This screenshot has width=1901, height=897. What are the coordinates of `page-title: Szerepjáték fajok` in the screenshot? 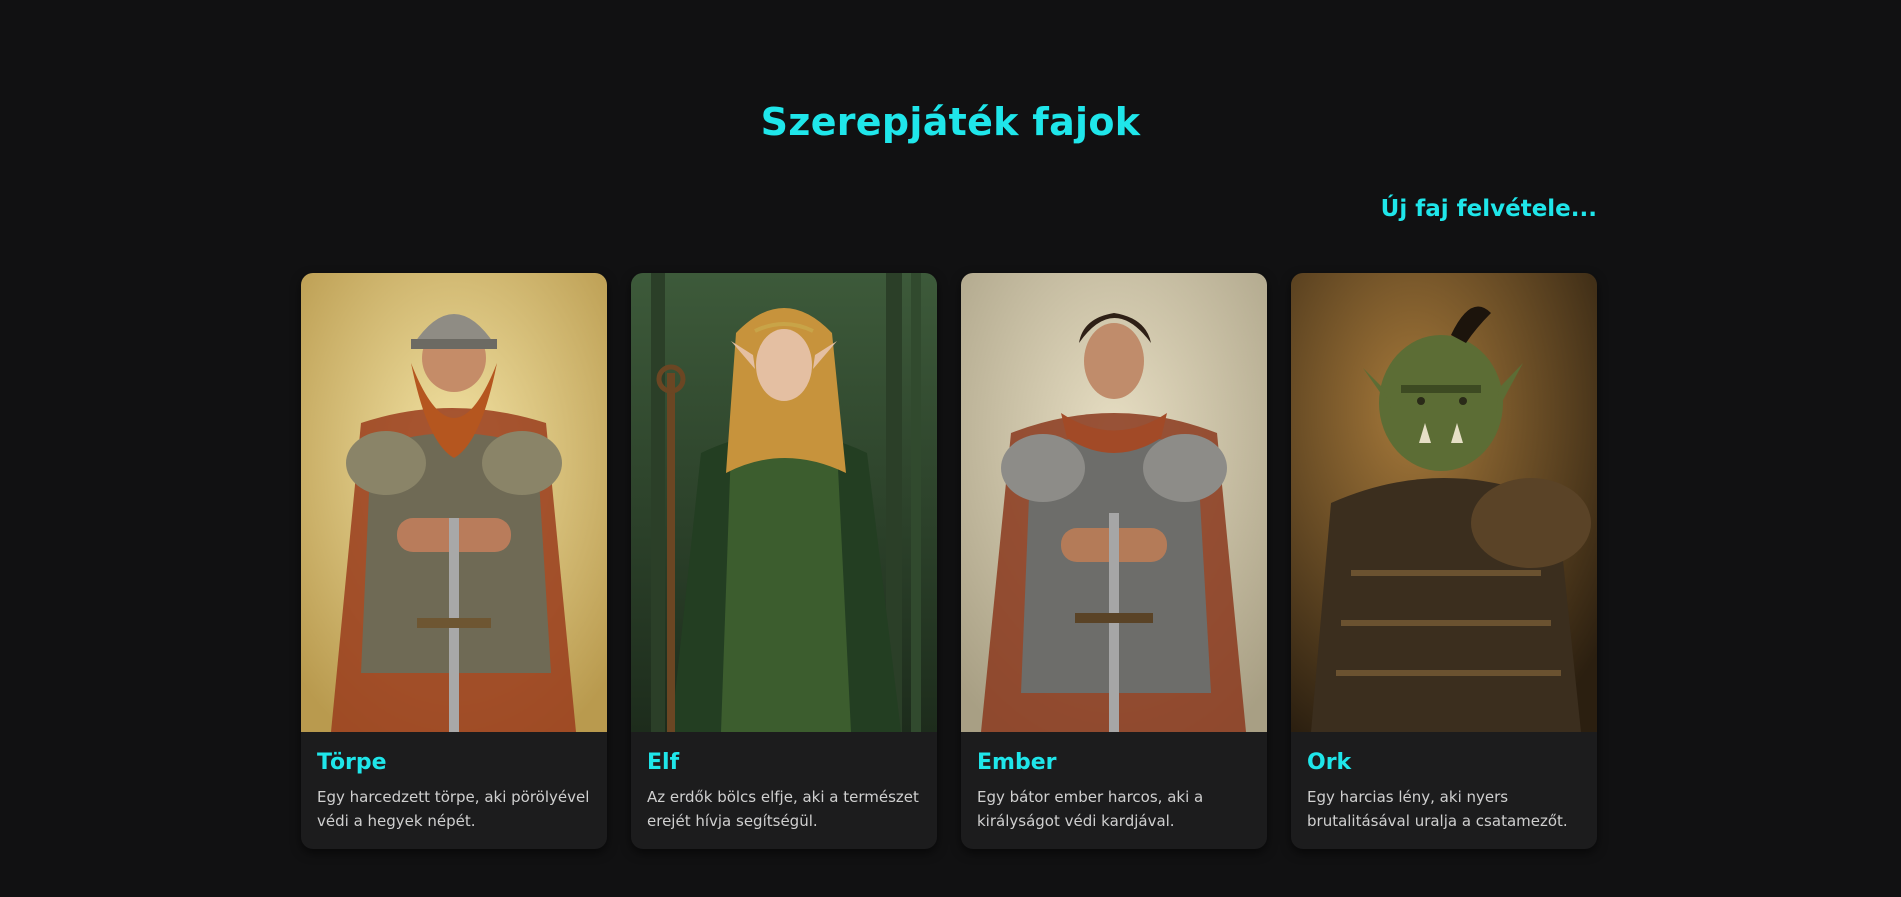 It's located at (950, 122).